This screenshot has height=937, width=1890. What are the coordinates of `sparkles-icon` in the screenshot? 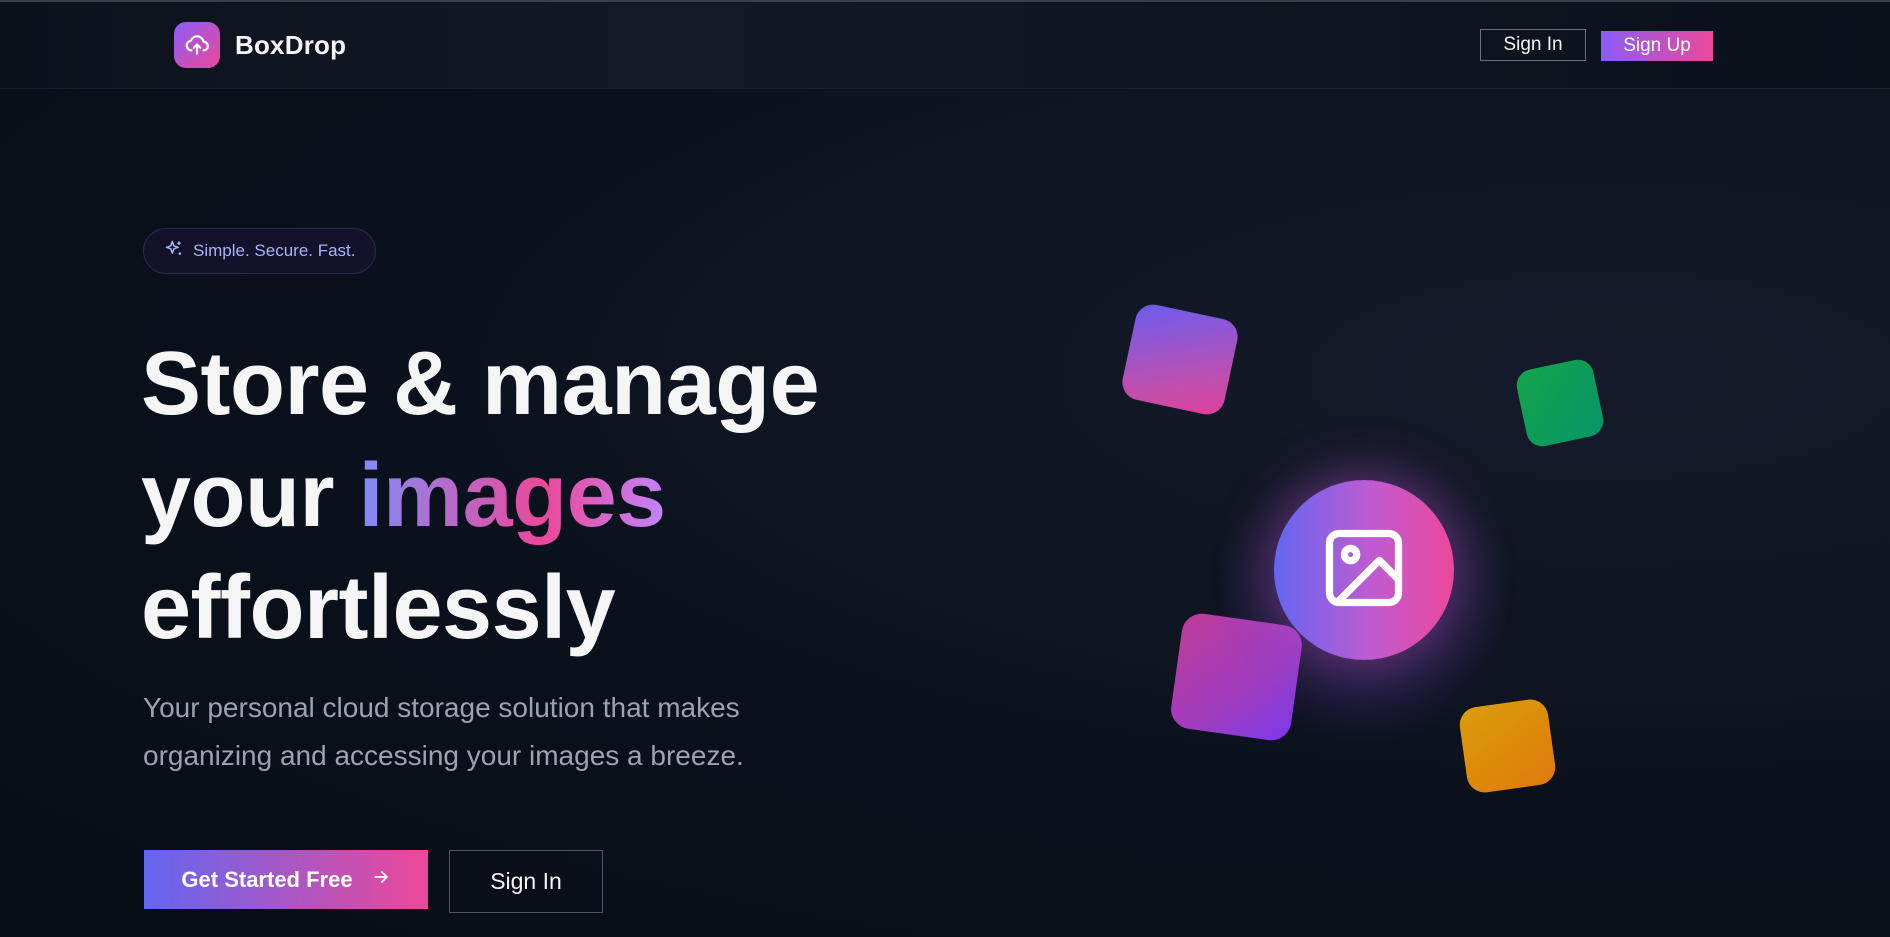 It's located at (174, 251).